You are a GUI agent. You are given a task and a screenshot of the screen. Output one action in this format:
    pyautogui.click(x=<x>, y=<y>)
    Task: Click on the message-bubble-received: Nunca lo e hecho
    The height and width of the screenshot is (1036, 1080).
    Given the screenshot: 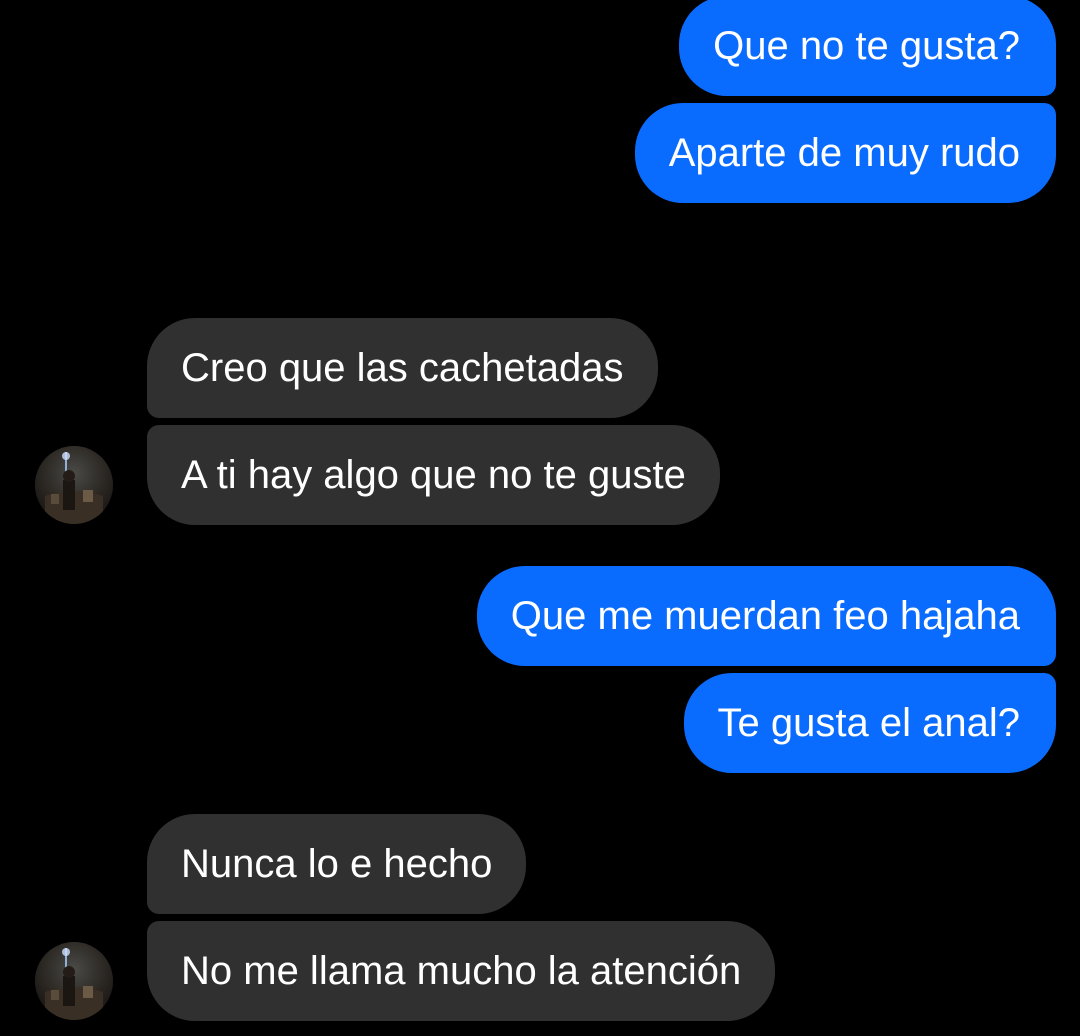 What is the action you would take?
    pyautogui.click(x=337, y=864)
    